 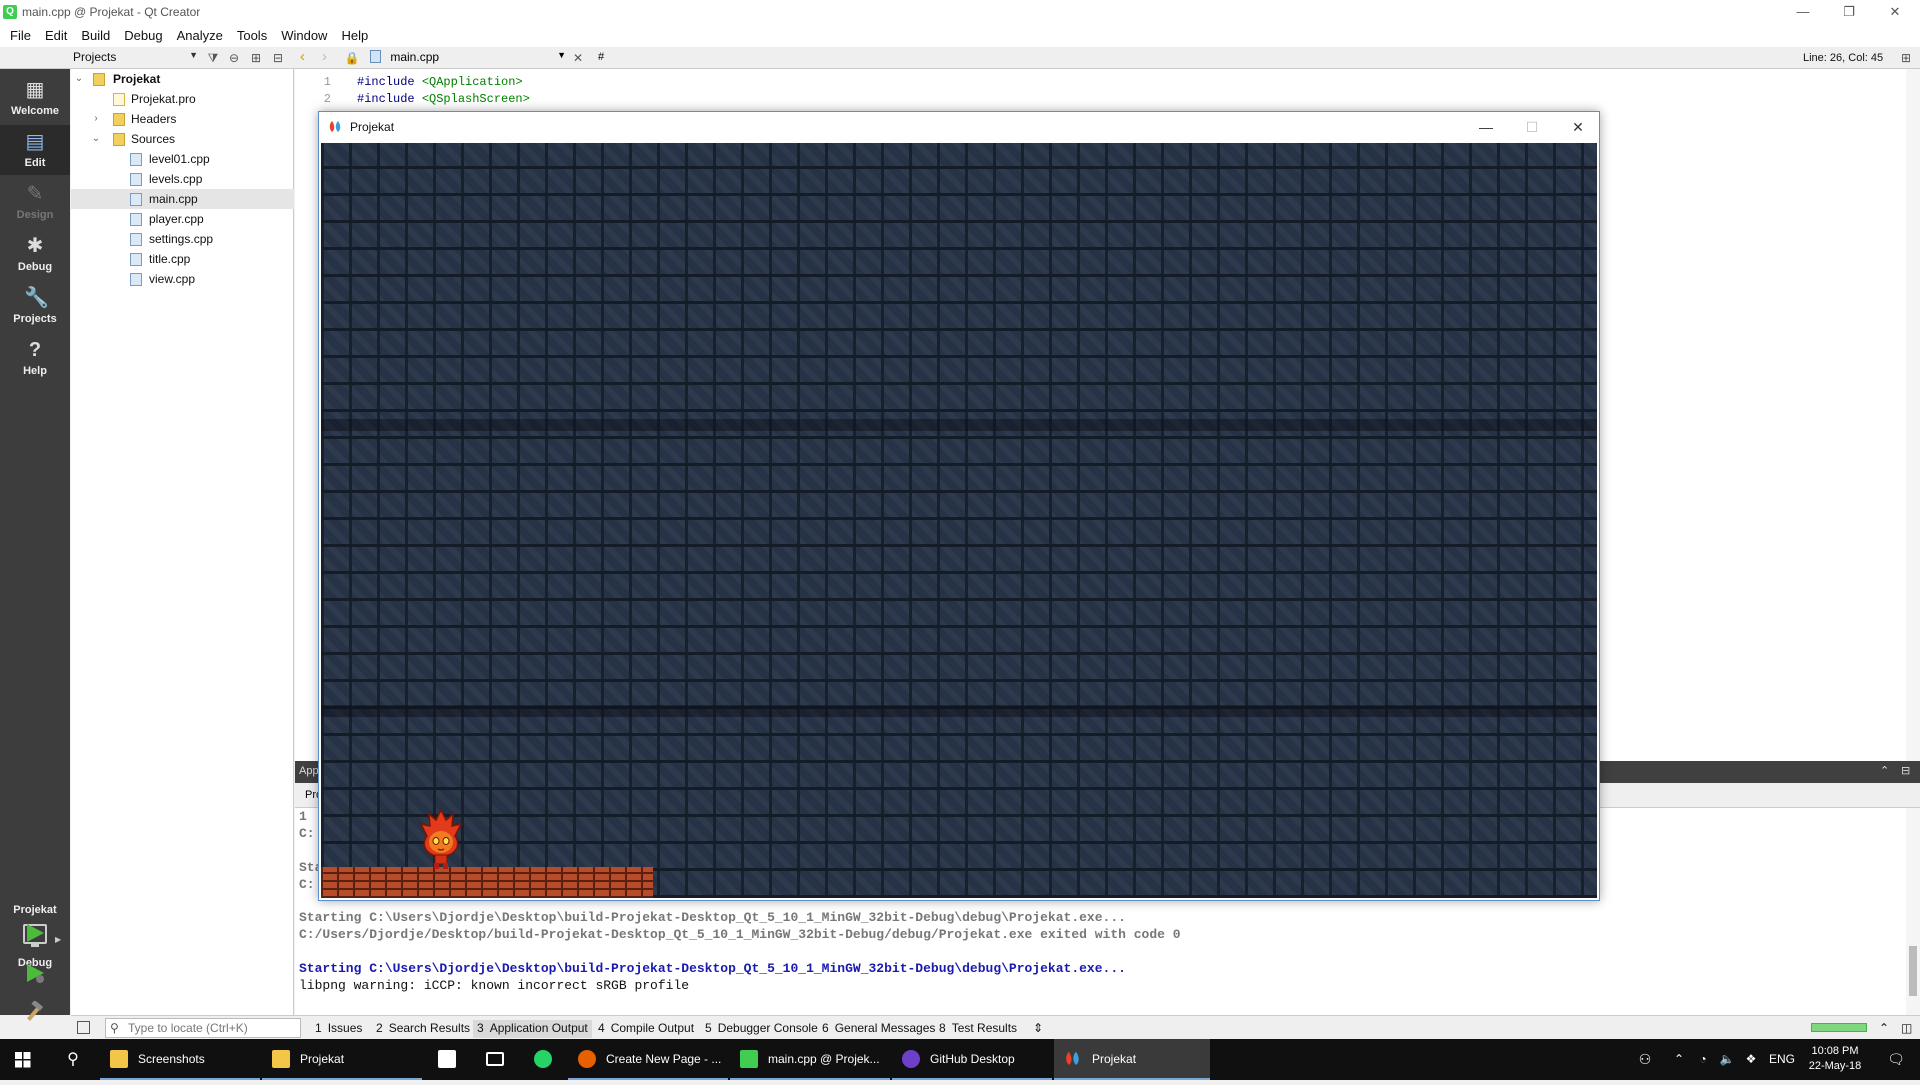 I want to click on tab-label: Issues, so click(x=345, y=1028).